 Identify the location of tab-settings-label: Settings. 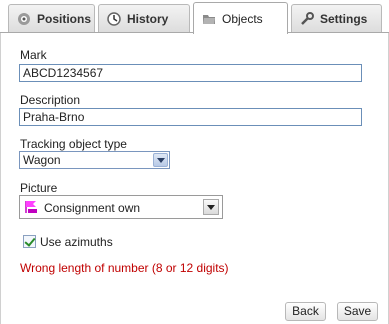
(344, 19).